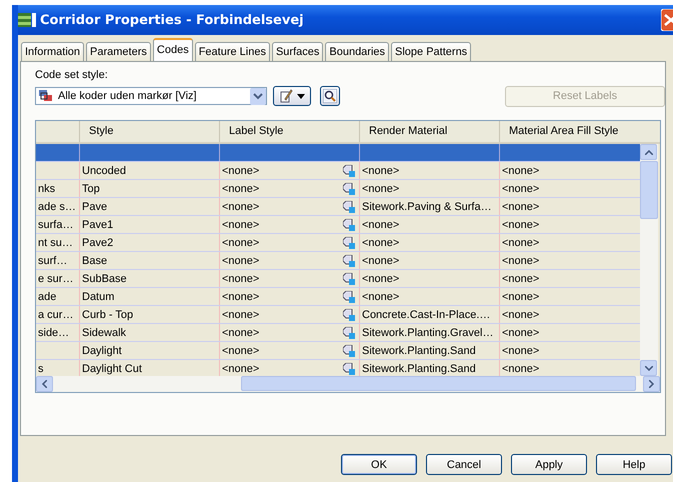  I want to click on tab: Slope Patterns, so click(431, 51).